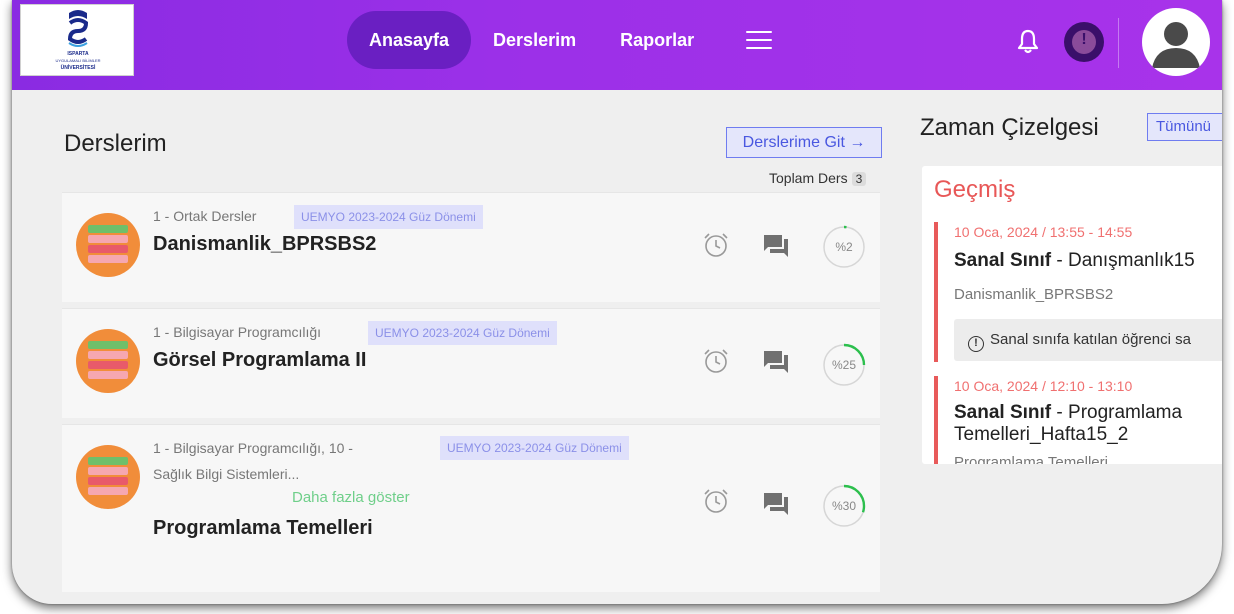 The height and width of the screenshot is (614, 1234). Describe the element at coordinates (259, 360) in the screenshot. I see `course-title: Görsel Programlama II` at that location.